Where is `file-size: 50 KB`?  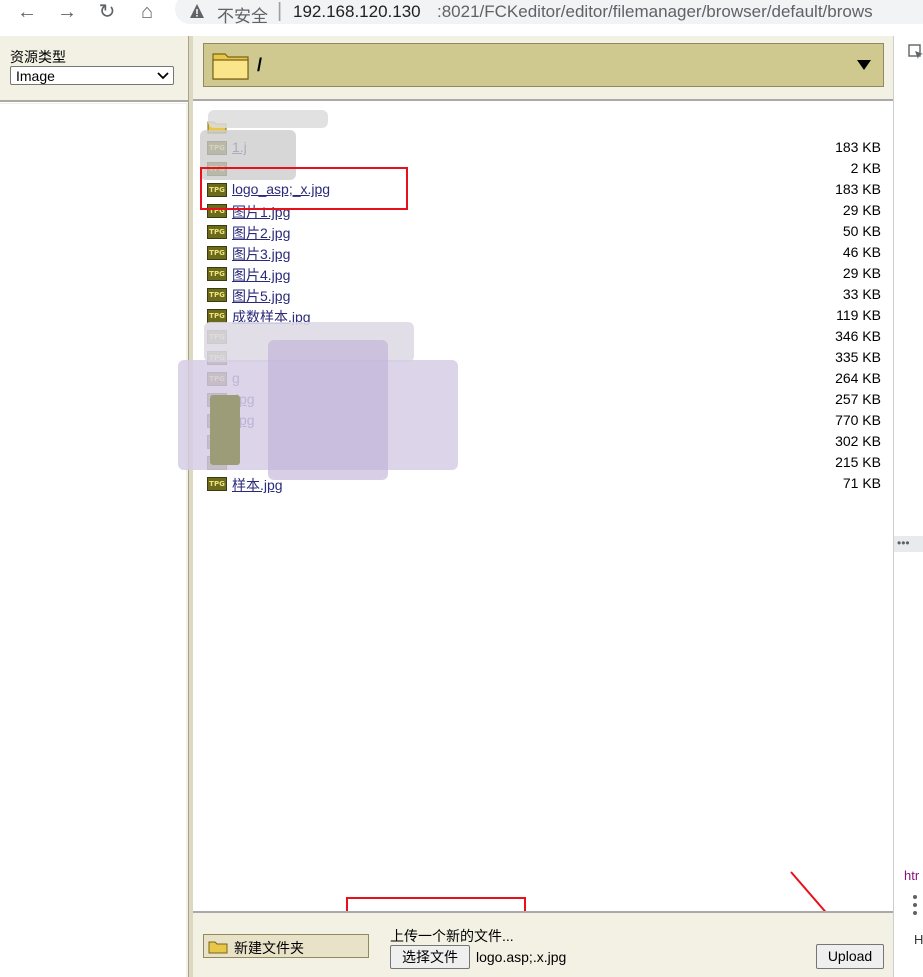
file-size: 50 KB is located at coordinates (861, 231).